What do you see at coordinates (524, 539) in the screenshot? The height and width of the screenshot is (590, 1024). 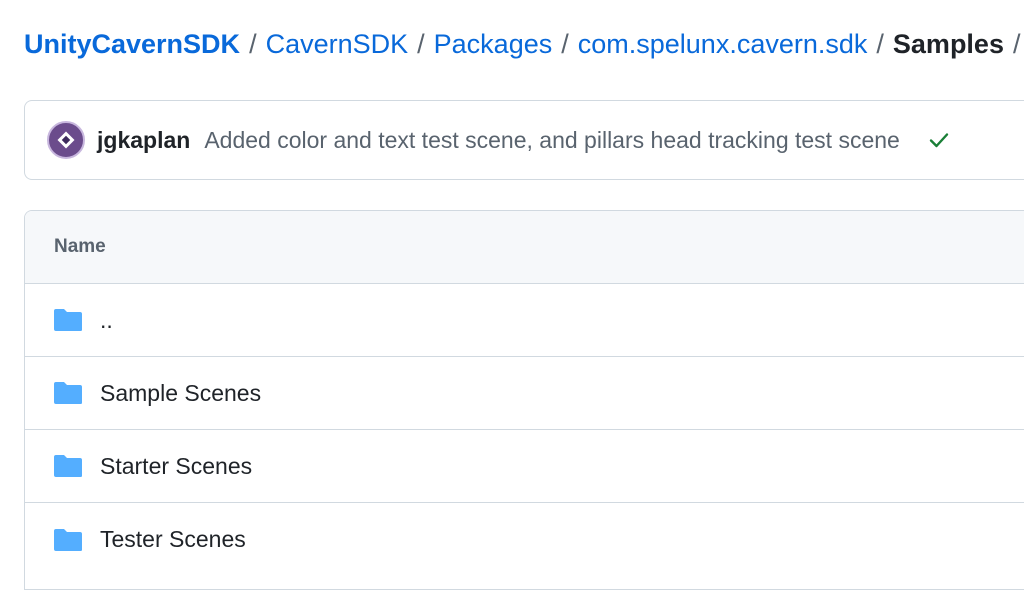 I see `table-row: Tester Scenes` at bounding box center [524, 539].